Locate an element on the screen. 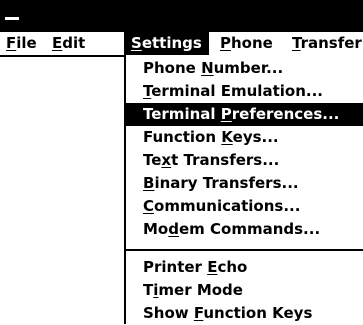  menu-file: File is located at coordinates (21, 43).